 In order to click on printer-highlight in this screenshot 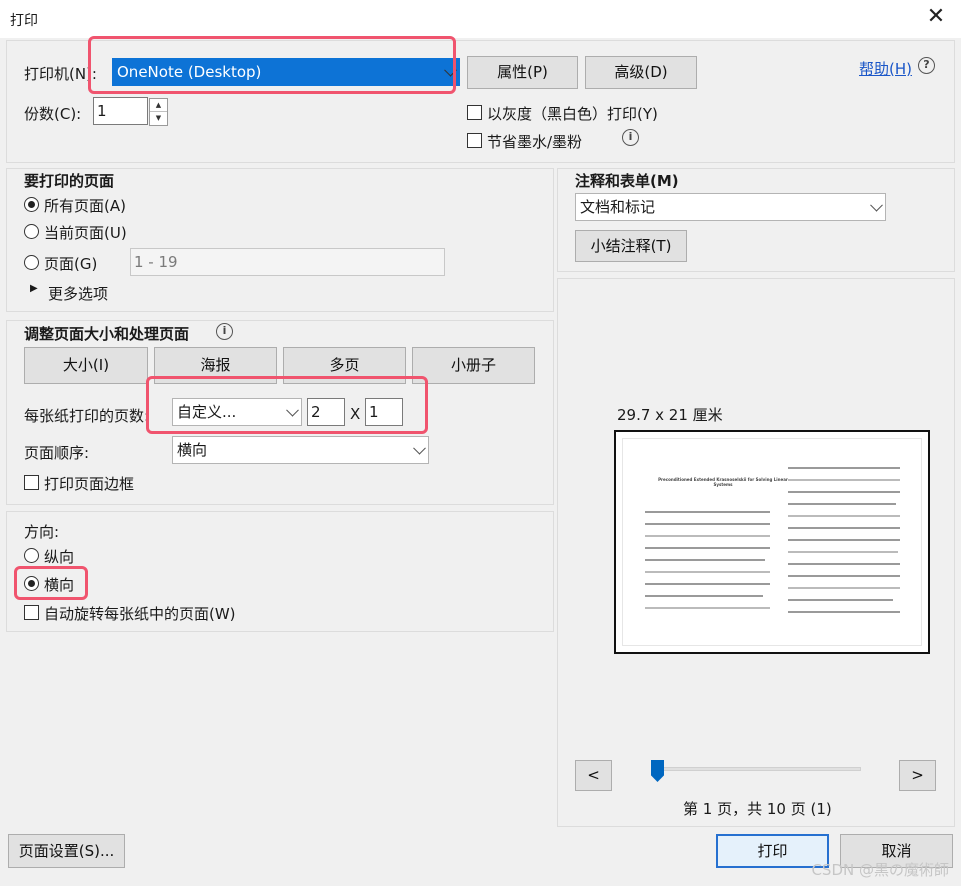, I will do `click(272, 65)`.